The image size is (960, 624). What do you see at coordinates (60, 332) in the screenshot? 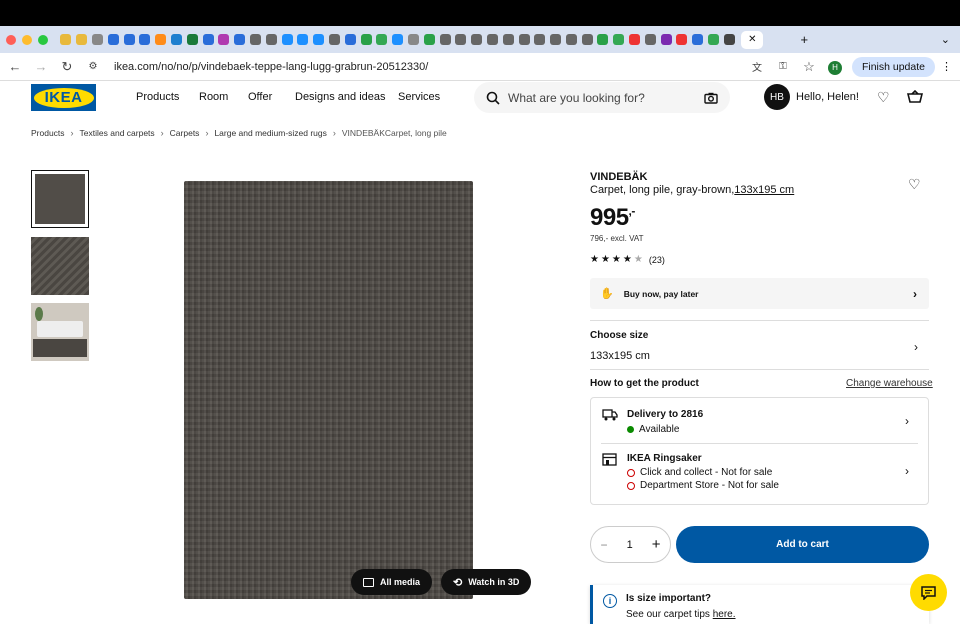
I see `thumbnail-room-scene` at bounding box center [60, 332].